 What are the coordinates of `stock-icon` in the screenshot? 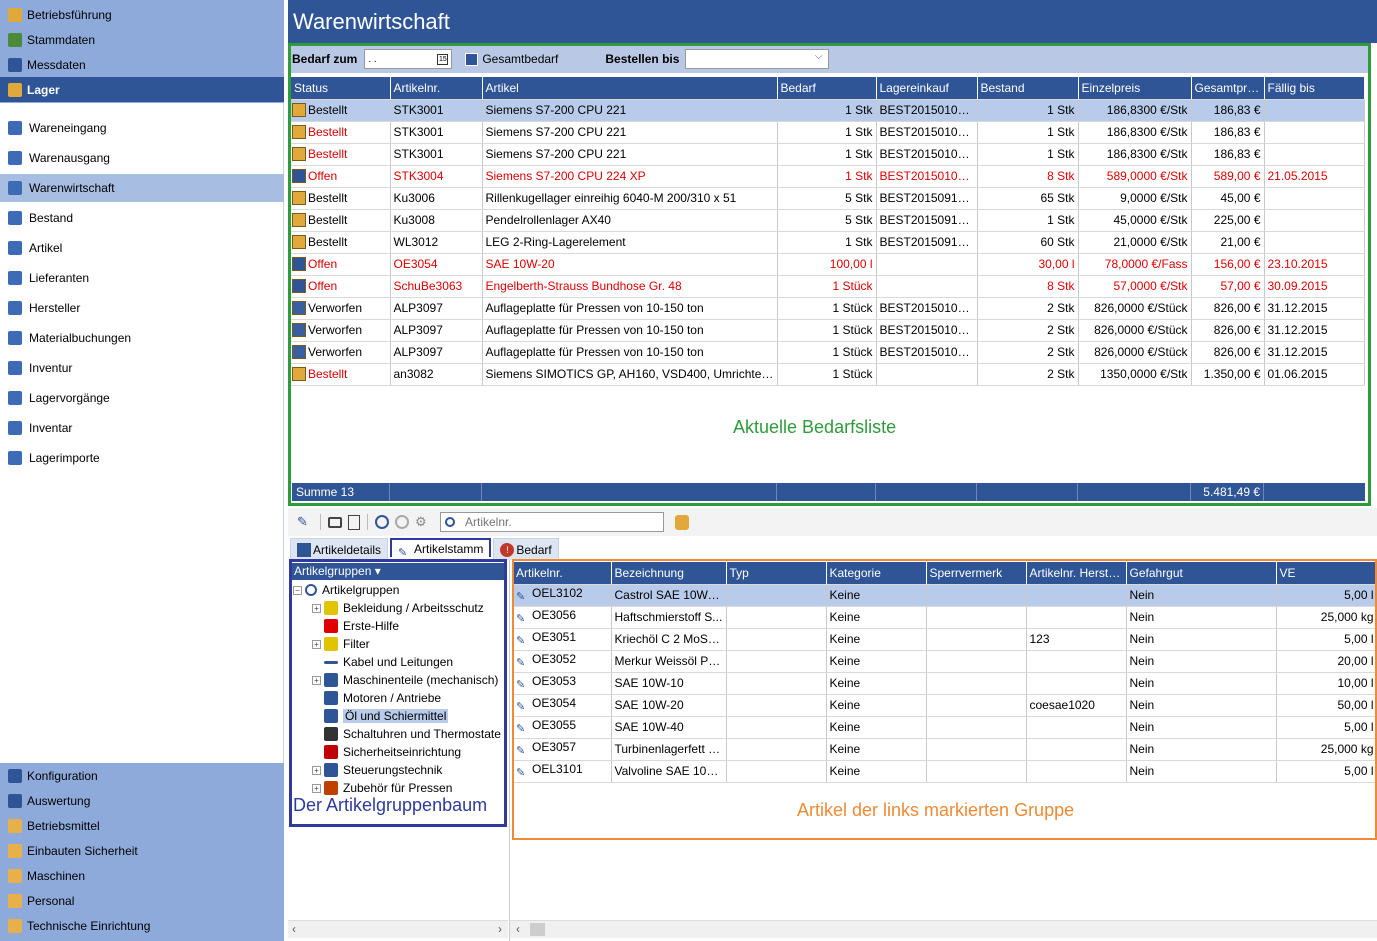 It's located at (15, 218).